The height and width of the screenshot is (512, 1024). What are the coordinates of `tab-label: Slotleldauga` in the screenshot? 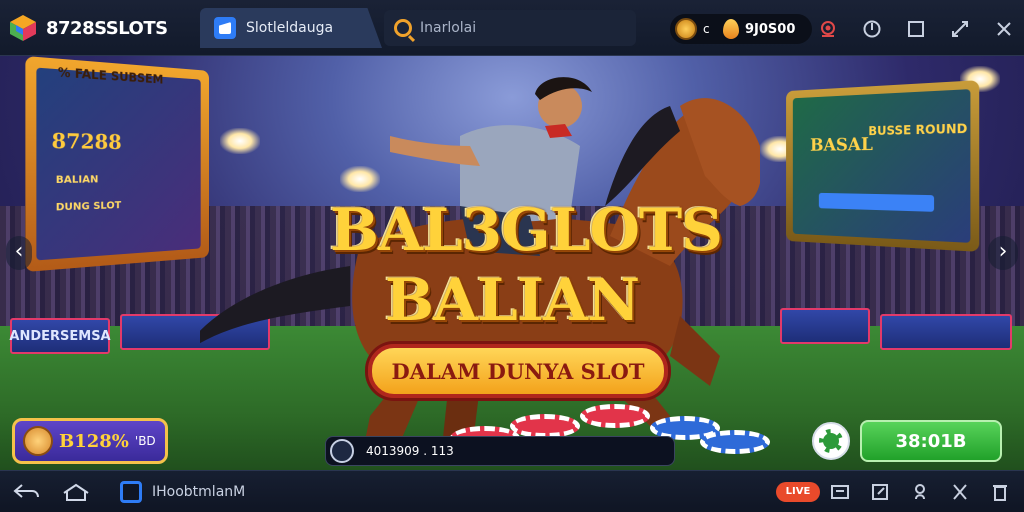 It's located at (290, 28).